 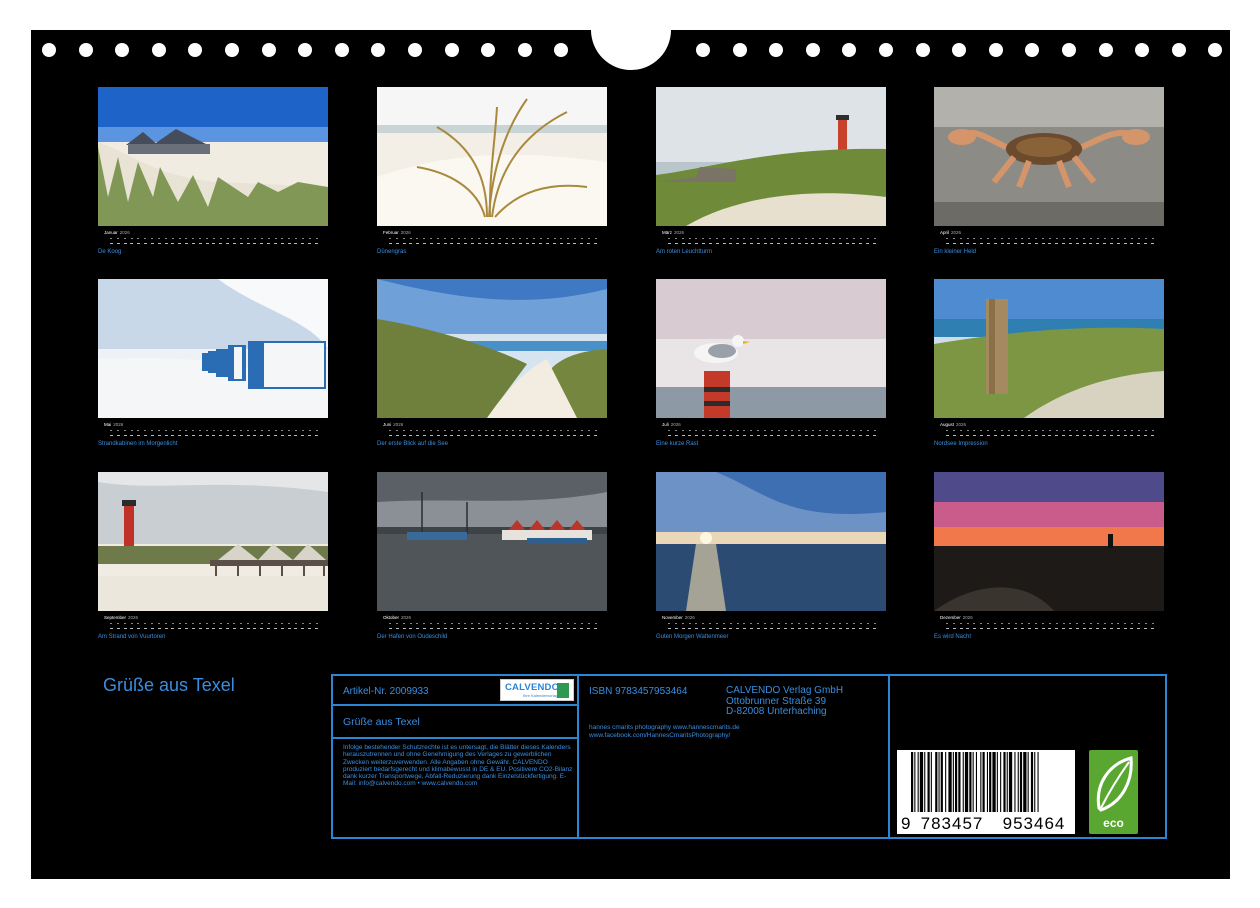 What do you see at coordinates (138, 444) in the screenshot?
I see `photo-caption: Strandkabinen im Morgenlicht` at bounding box center [138, 444].